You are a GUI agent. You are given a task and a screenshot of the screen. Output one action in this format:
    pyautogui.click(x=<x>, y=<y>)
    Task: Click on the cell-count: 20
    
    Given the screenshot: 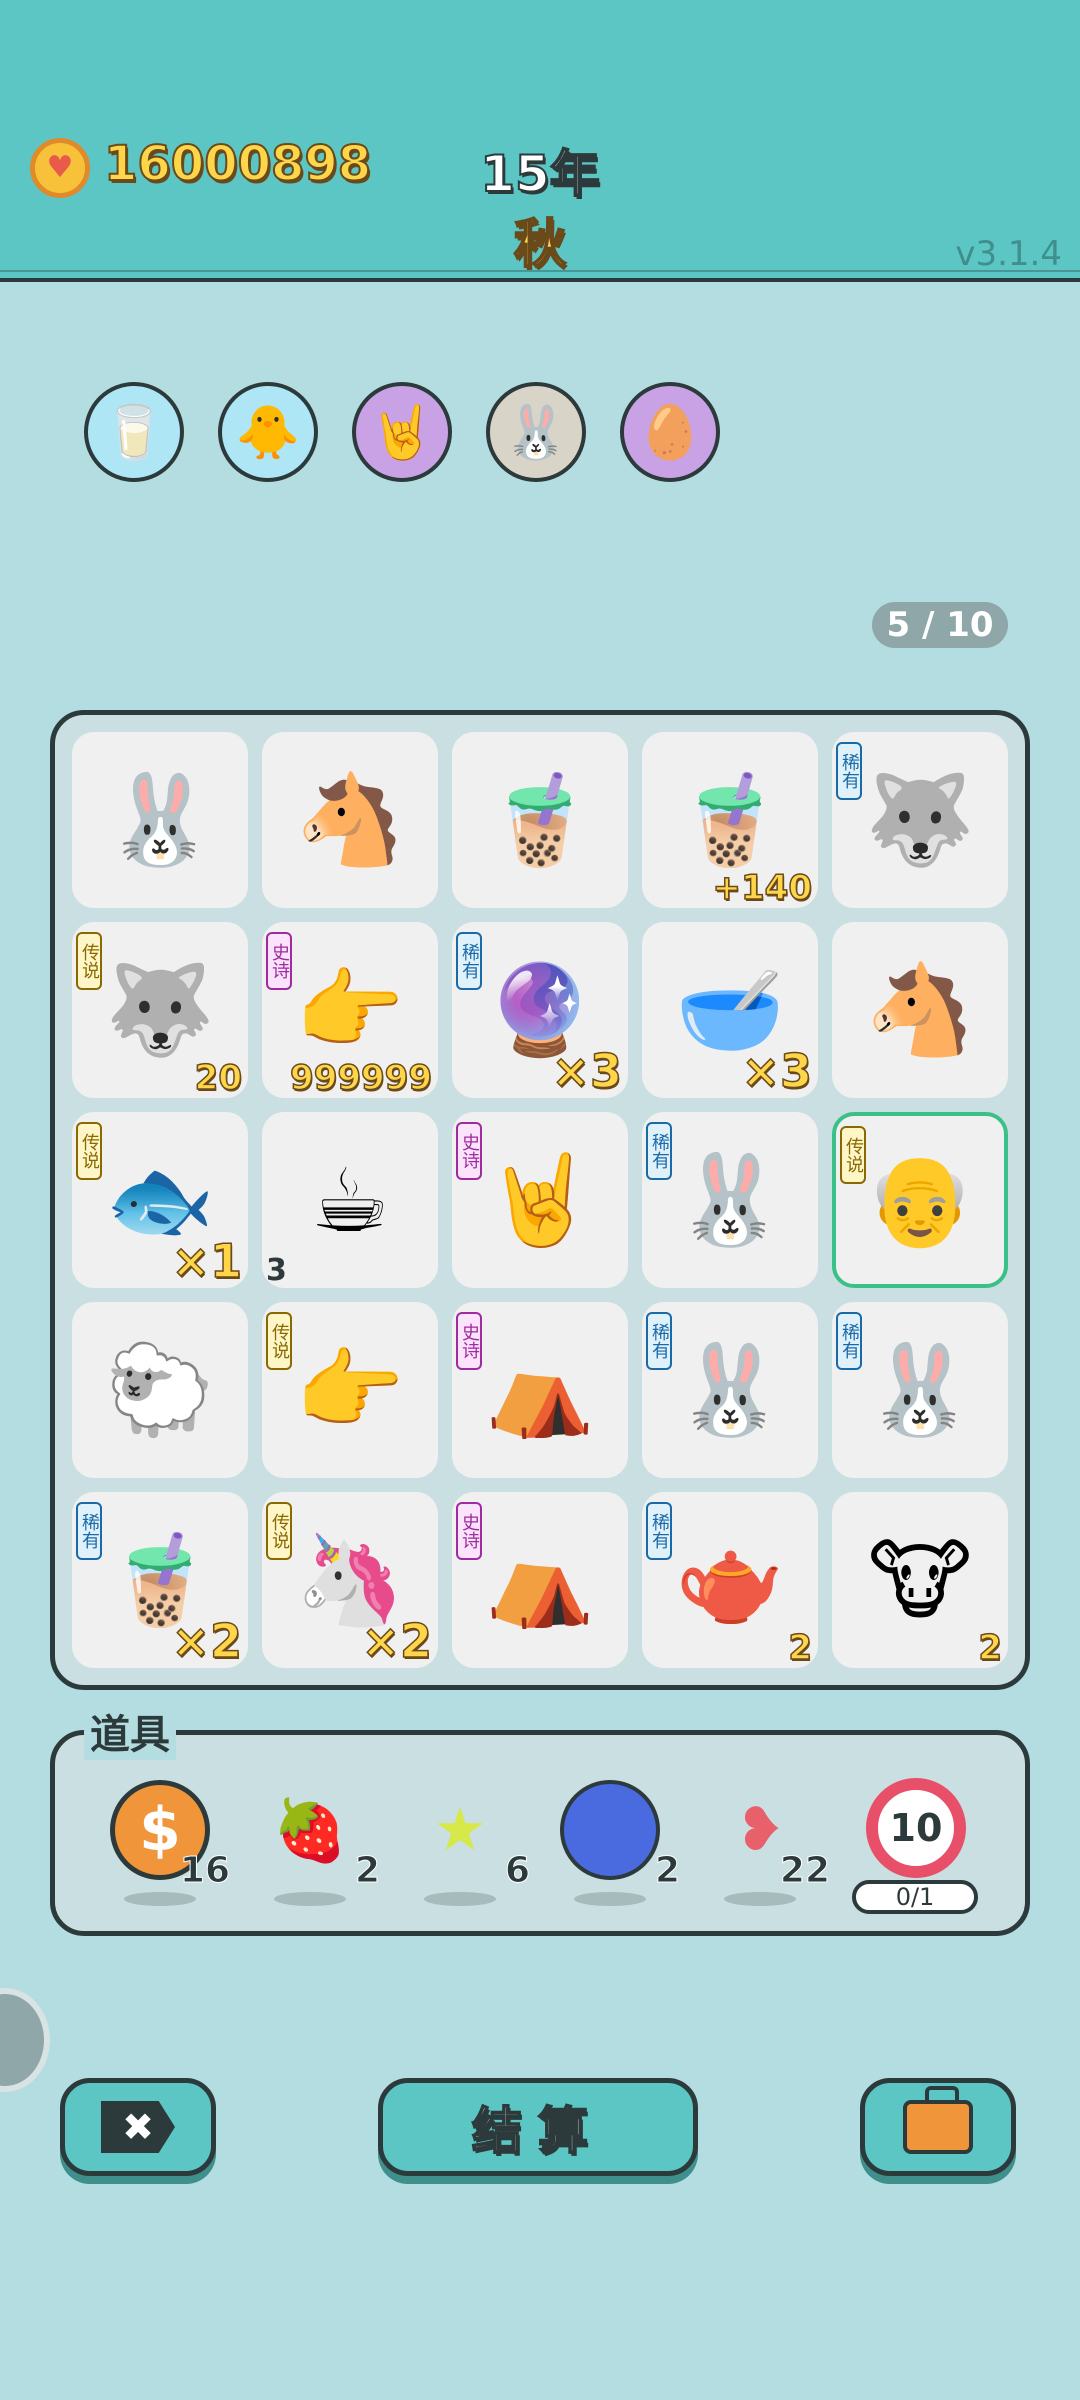 What is the action you would take?
    pyautogui.click(x=218, y=1078)
    